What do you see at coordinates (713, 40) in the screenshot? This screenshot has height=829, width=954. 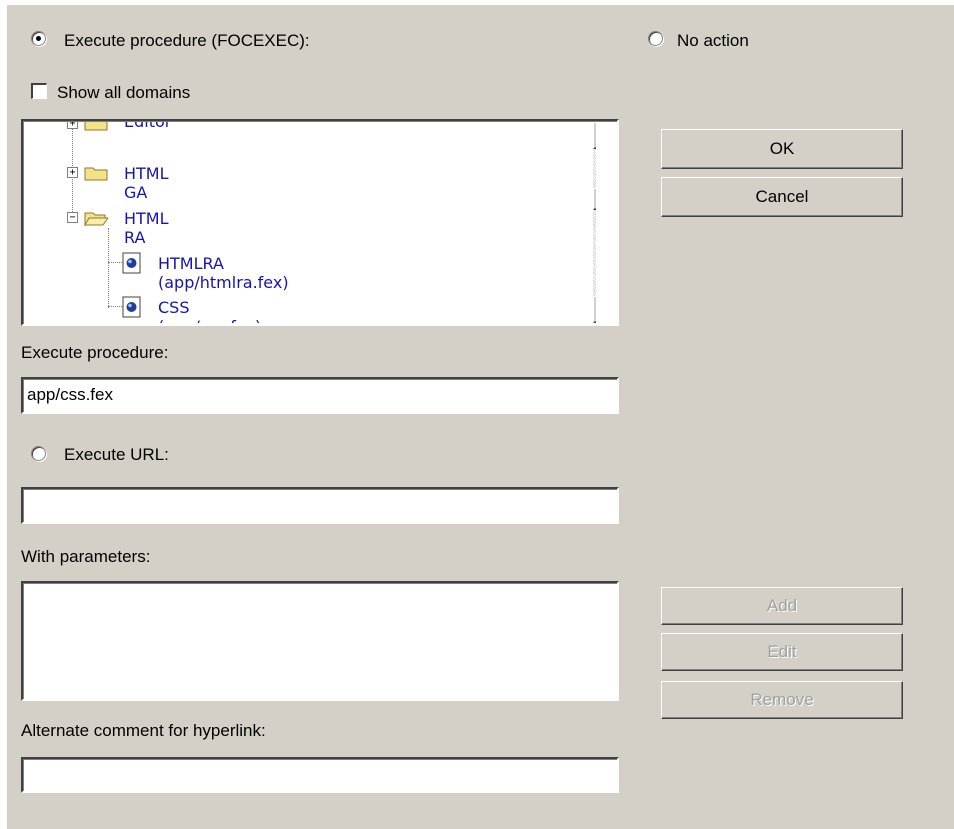 I see `no-action-radio-label: No action` at bounding box center [713, 40].